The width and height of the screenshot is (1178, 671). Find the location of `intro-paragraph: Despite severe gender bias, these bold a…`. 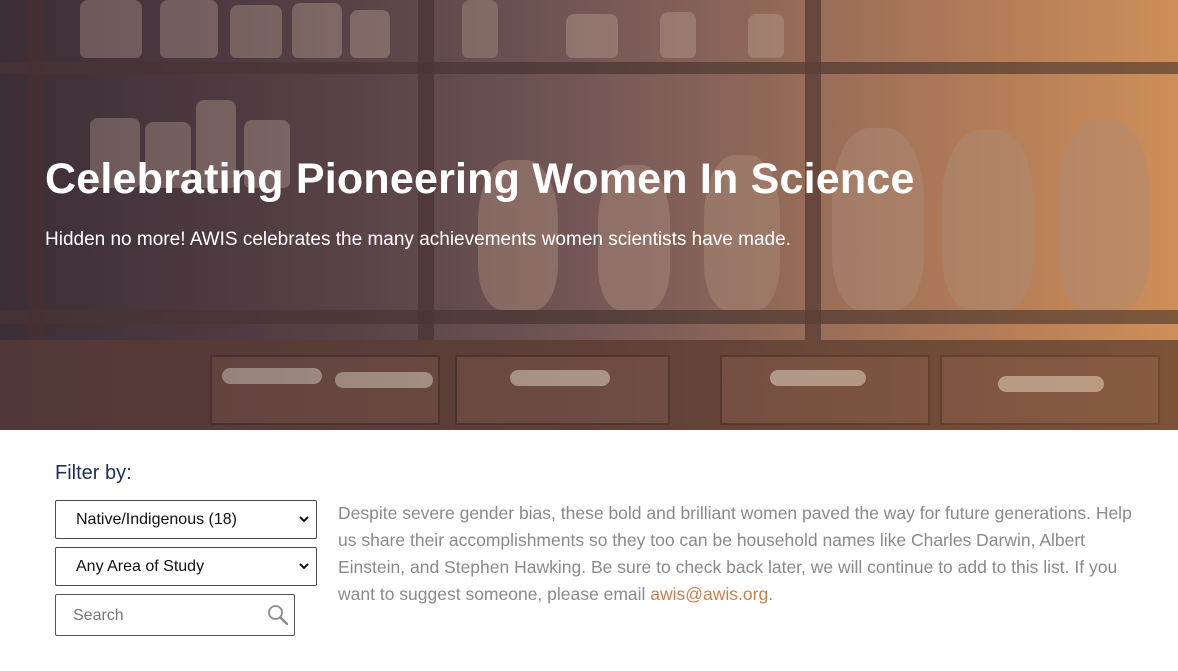

intro-paragraph: Despite severe gender bias, these bold a… is located at coordinates (738, 554).